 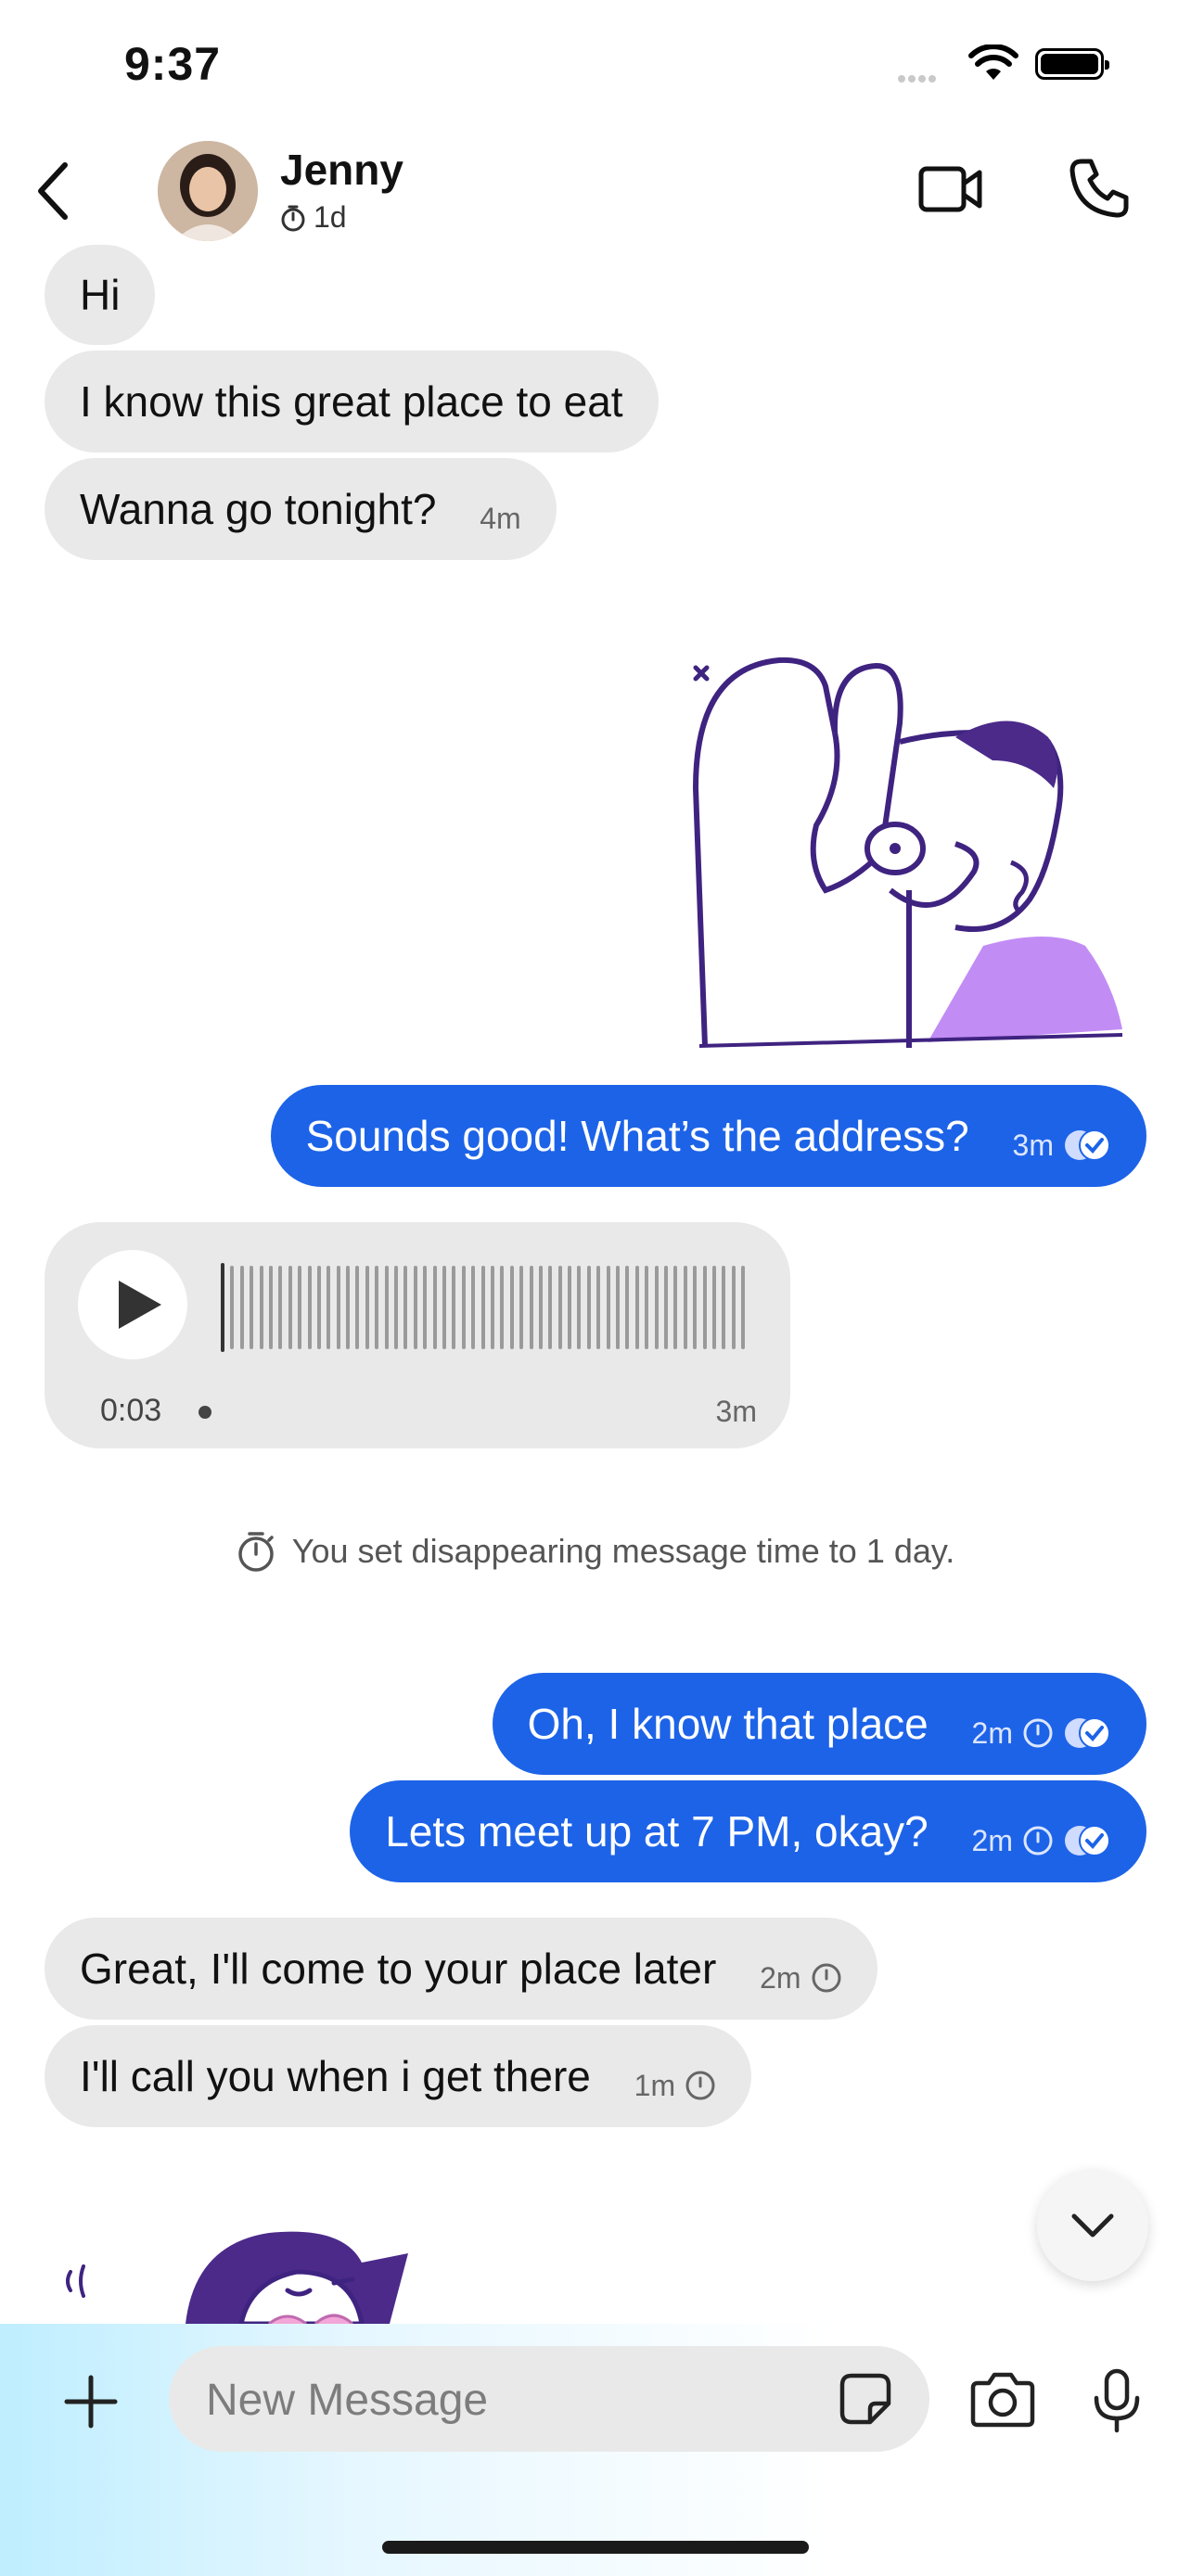 What do you see at coordinates (132, 1304) in the screenshot?
I see `play-button` at bounding box center [132, 1304].